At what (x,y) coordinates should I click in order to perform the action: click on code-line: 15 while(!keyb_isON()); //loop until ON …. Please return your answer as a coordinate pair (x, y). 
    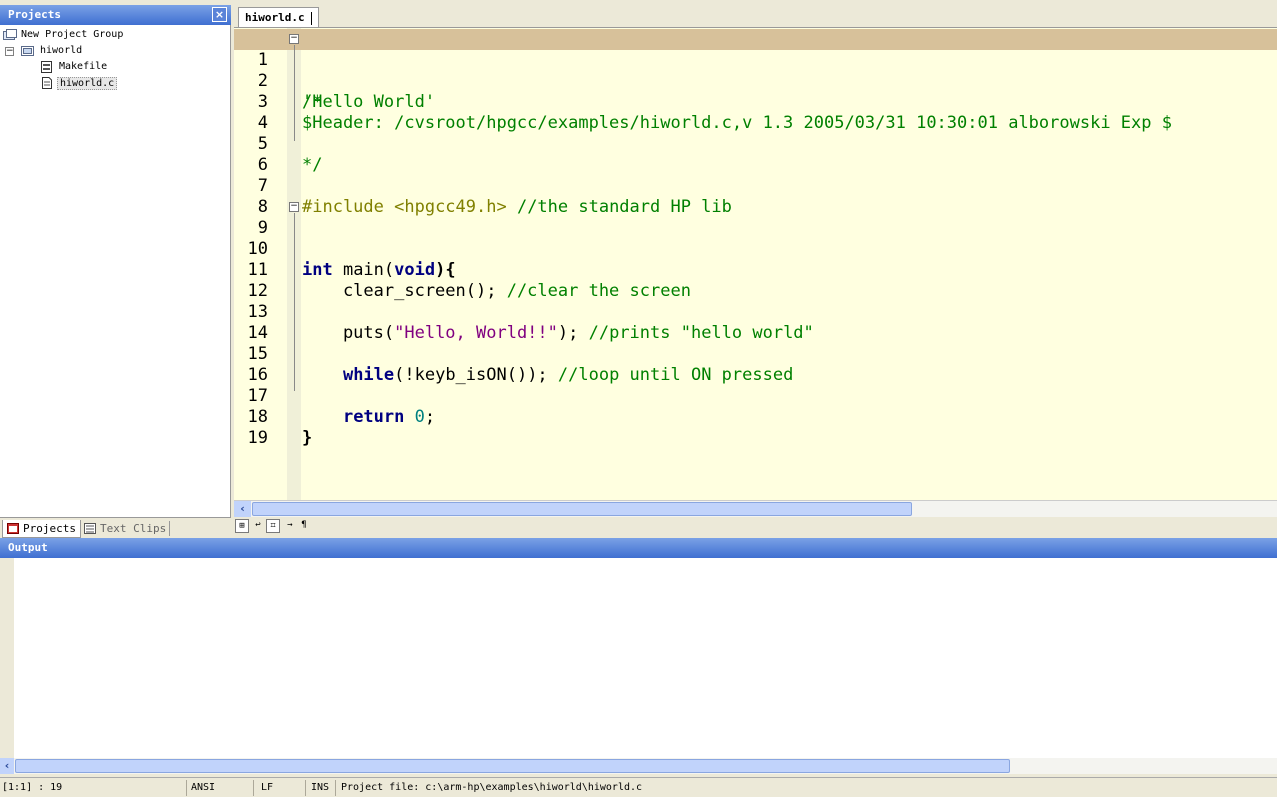
    Looking at the image, I should click on (755, 354).